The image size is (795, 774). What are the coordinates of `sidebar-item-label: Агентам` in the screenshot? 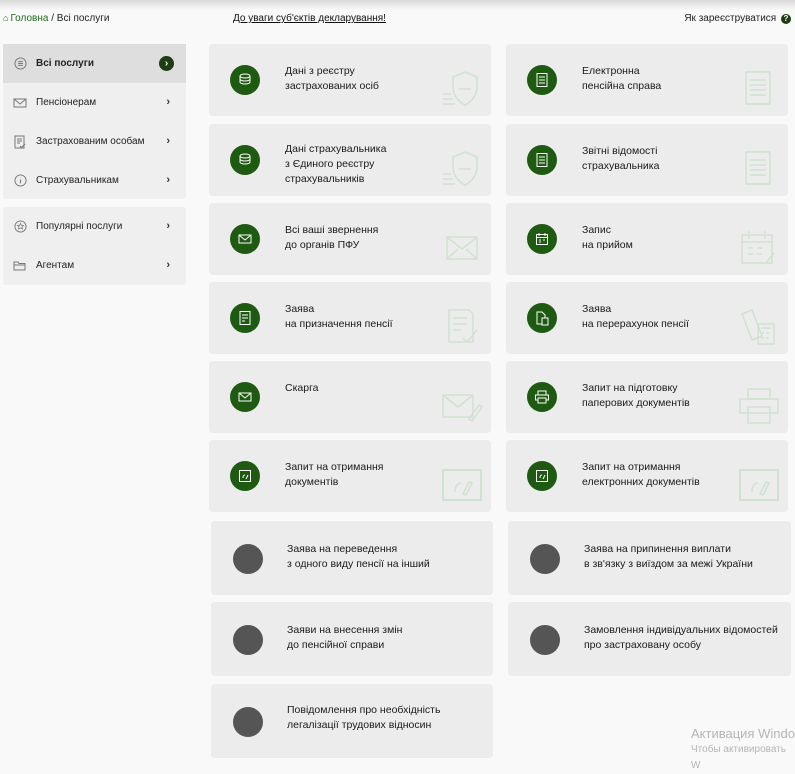 It's located at (55, 265).